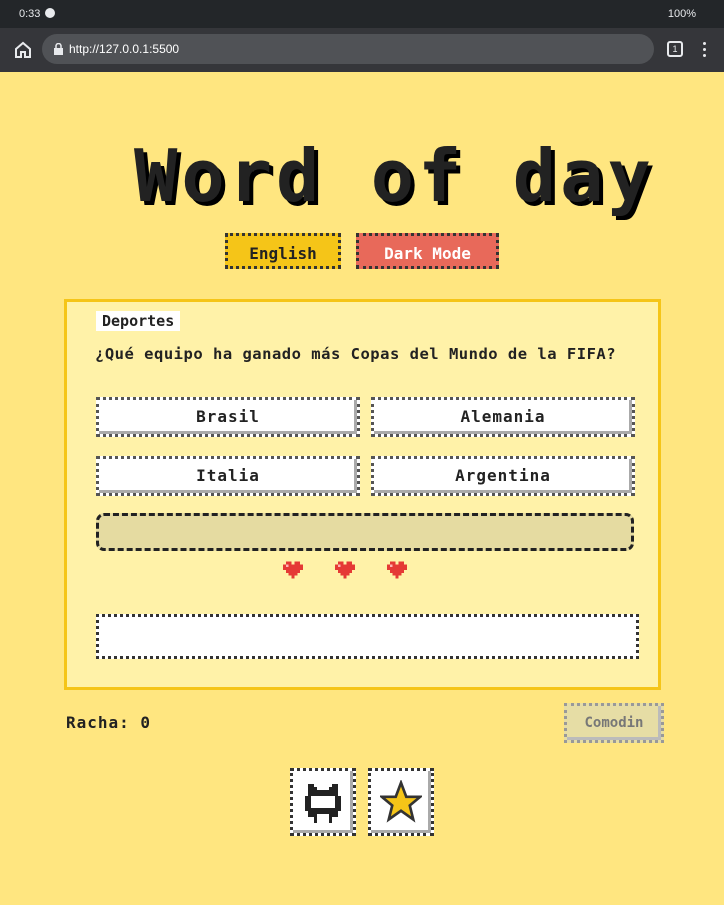  I want to click on tab-switcher-button: 1, so click(675, 49).